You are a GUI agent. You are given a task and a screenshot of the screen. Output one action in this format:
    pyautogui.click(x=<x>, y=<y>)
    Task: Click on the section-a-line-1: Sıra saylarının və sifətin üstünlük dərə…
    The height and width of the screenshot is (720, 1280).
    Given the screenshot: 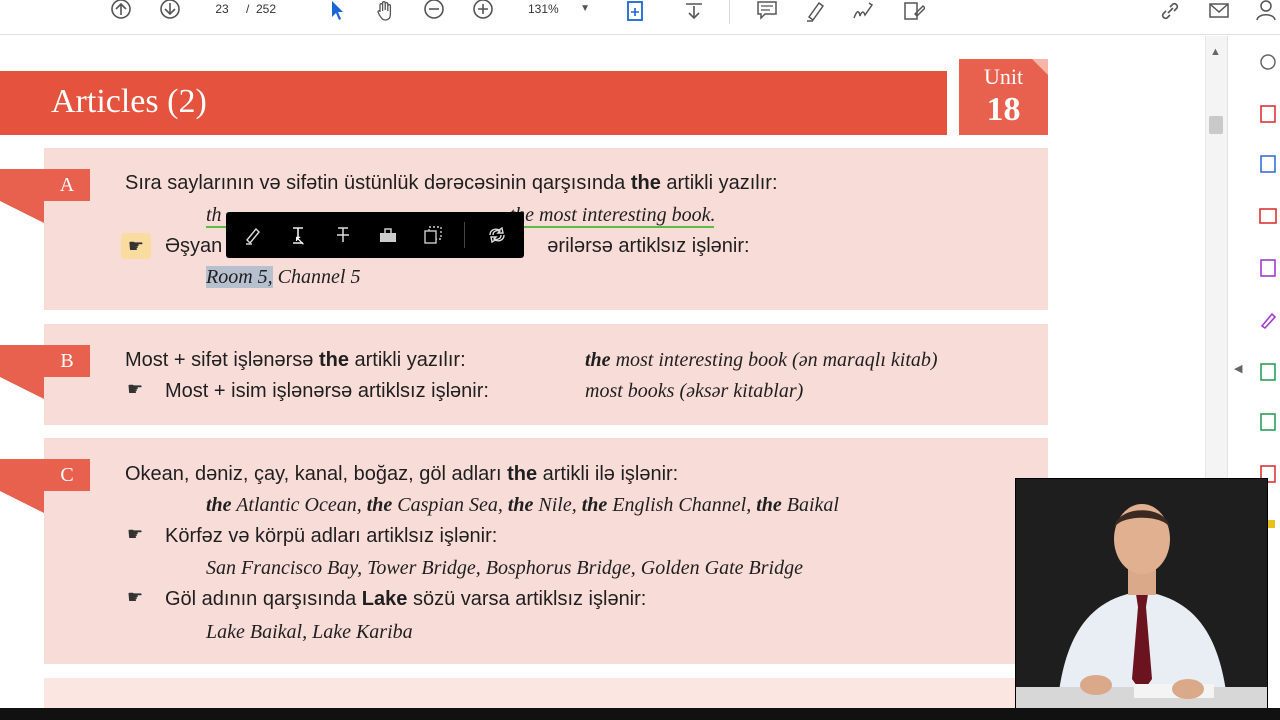 What is the action you would take?
    pyautogui.click(x=451, y=183)
    